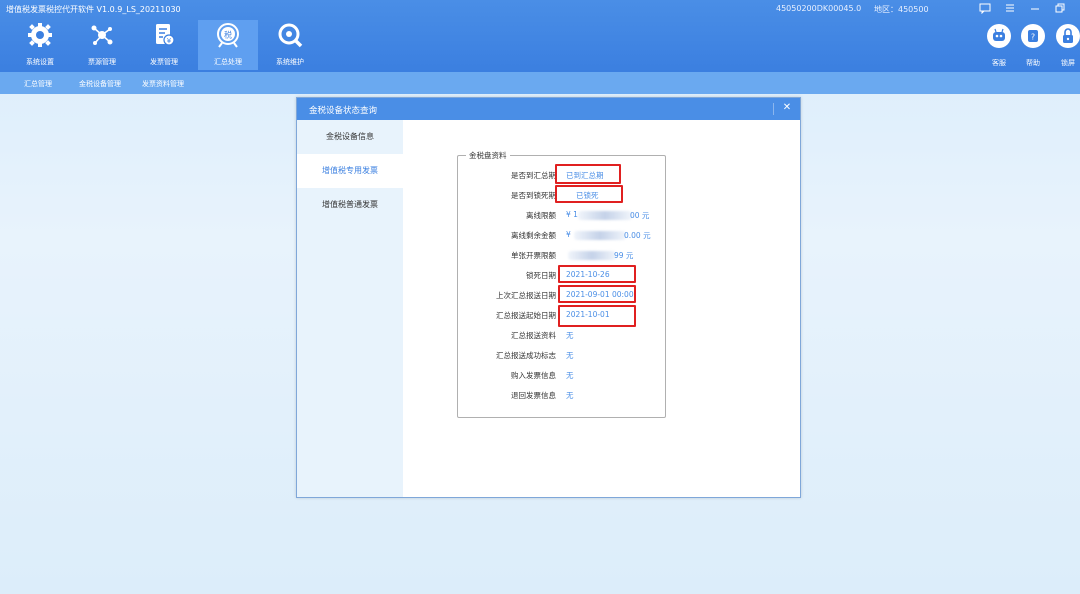  Describe the element at coordinates (526, 355) in the screenshot. I see `row-label: 汇总报送成功标志` at that location.